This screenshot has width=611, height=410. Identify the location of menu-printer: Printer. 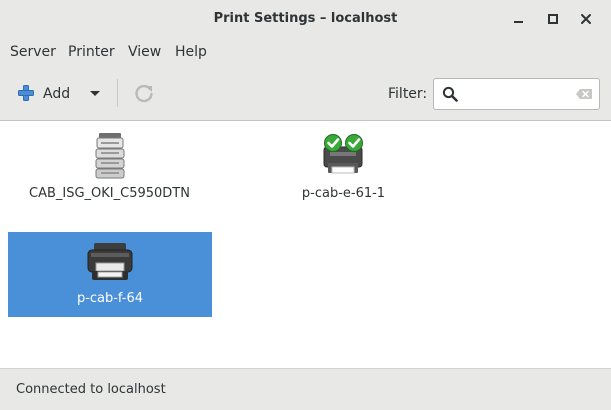
(91, 52).